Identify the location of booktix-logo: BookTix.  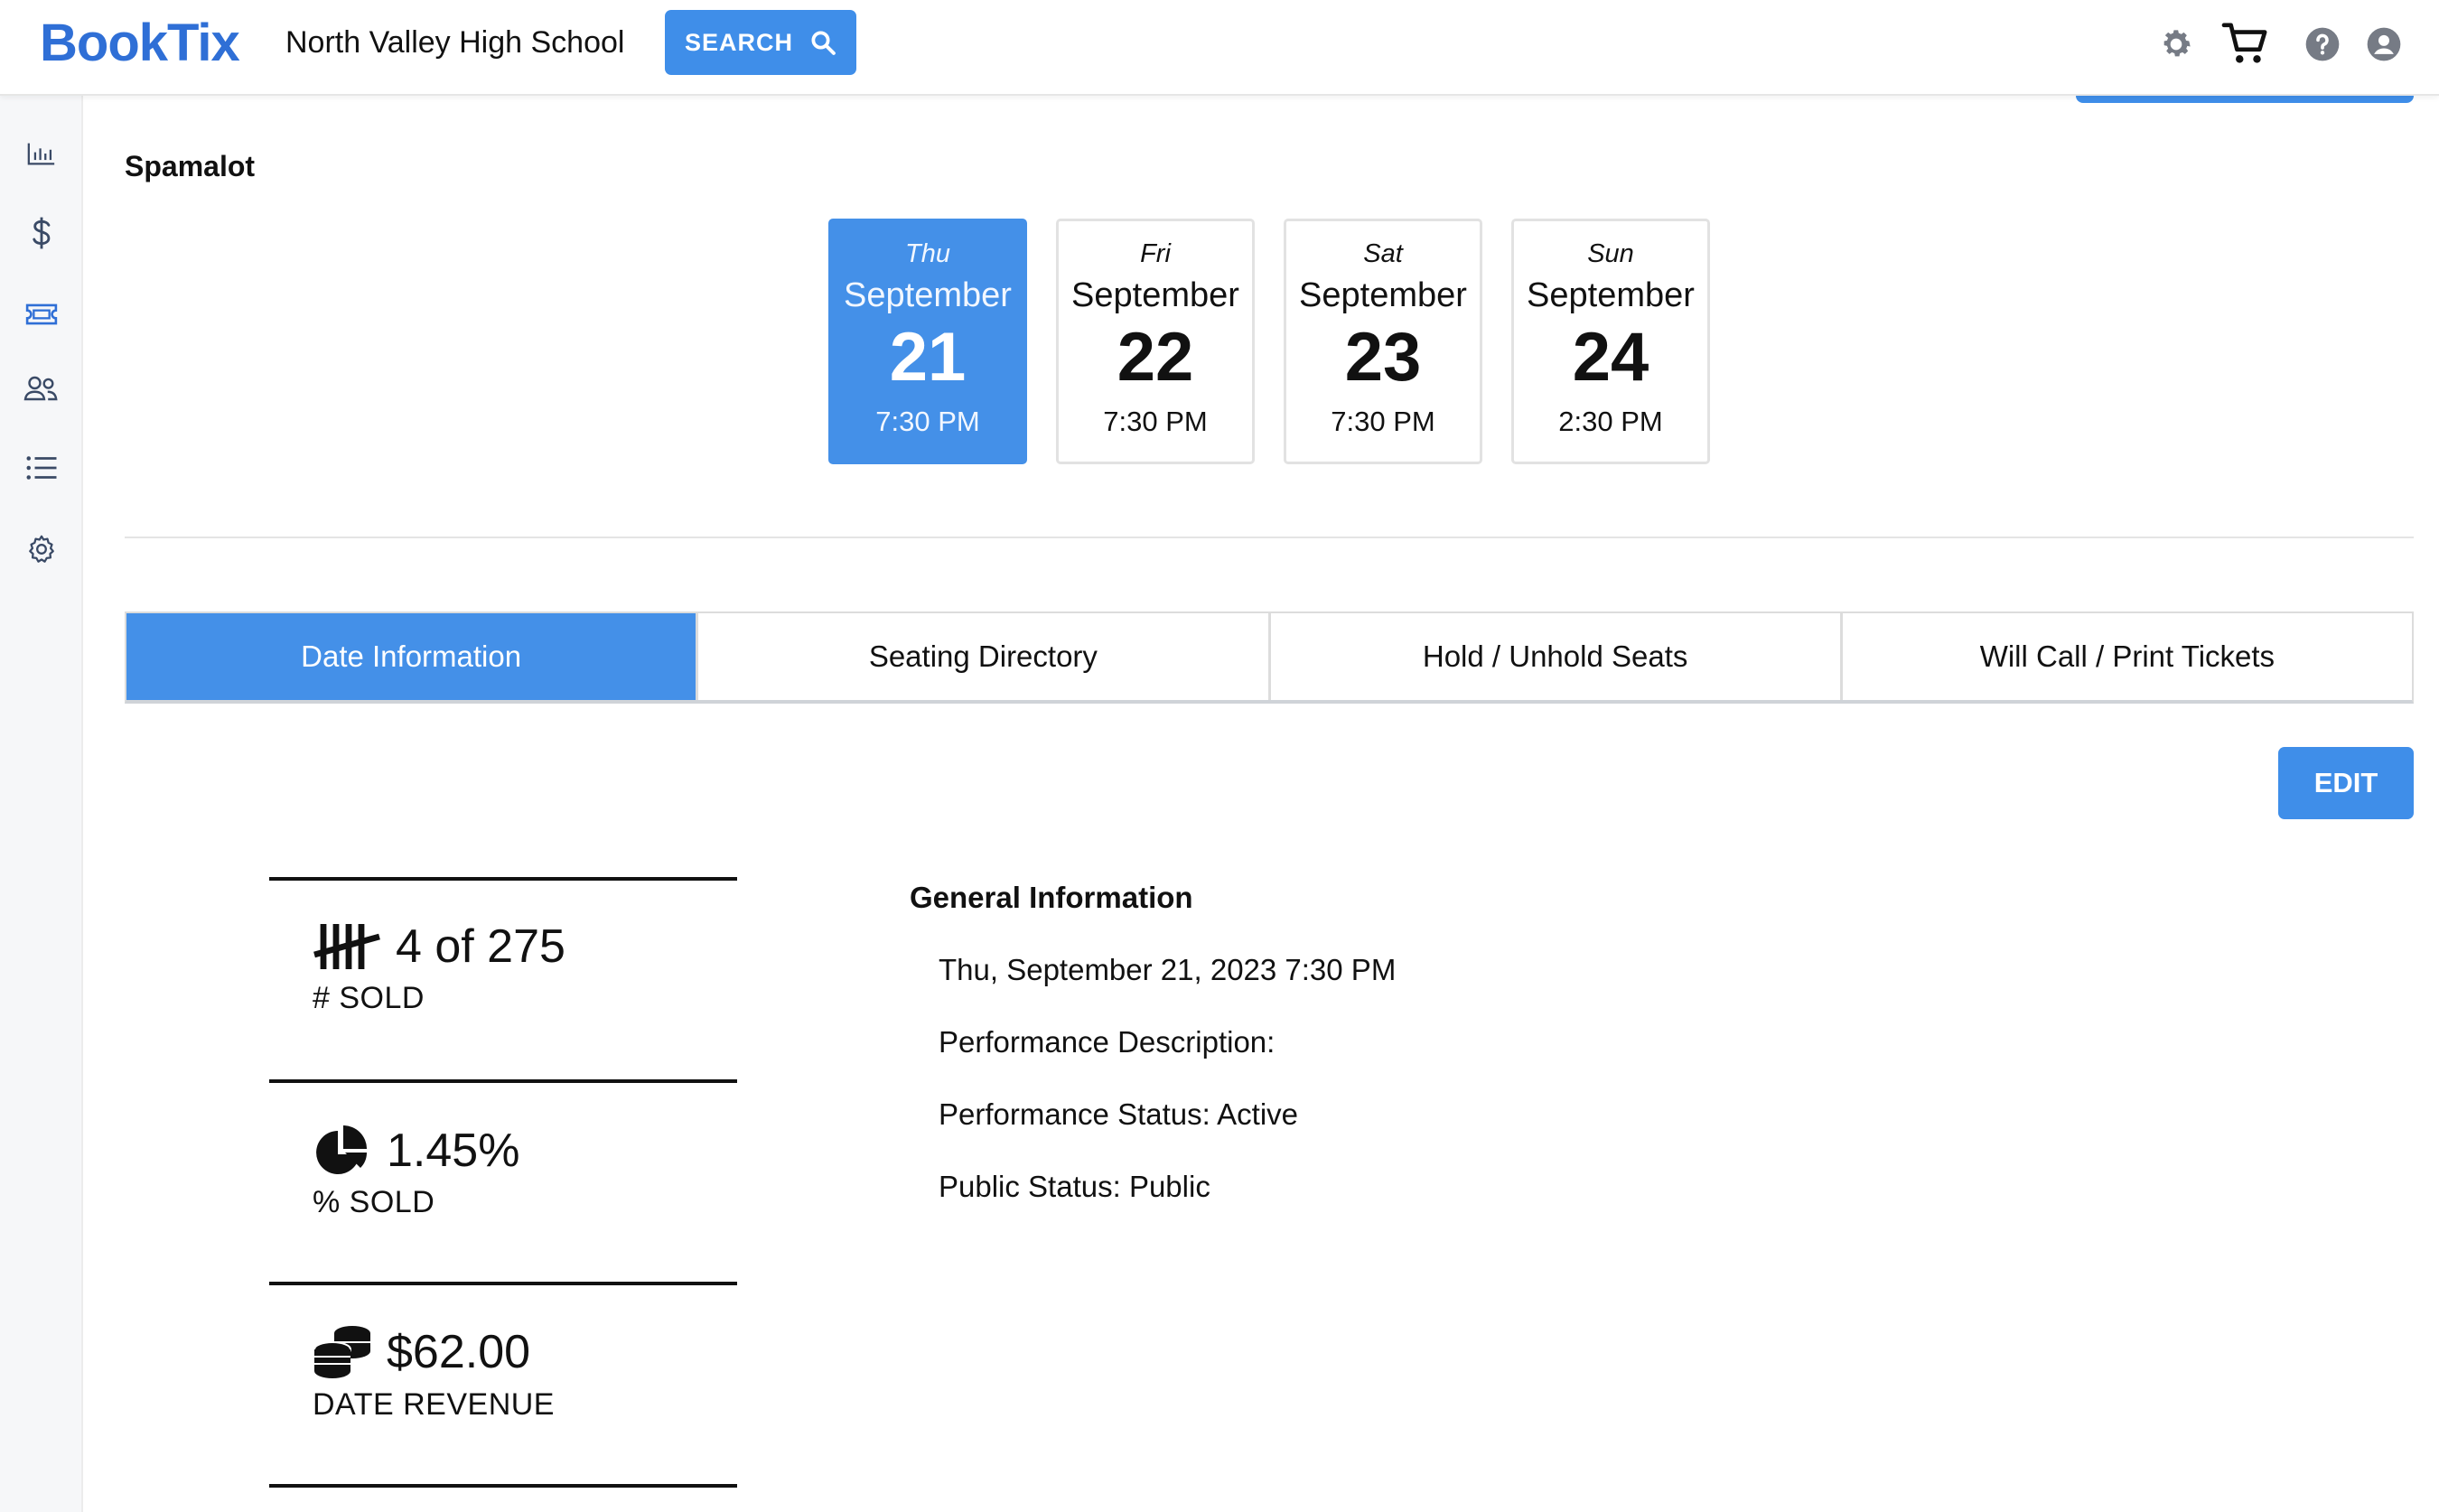
(140, 43).